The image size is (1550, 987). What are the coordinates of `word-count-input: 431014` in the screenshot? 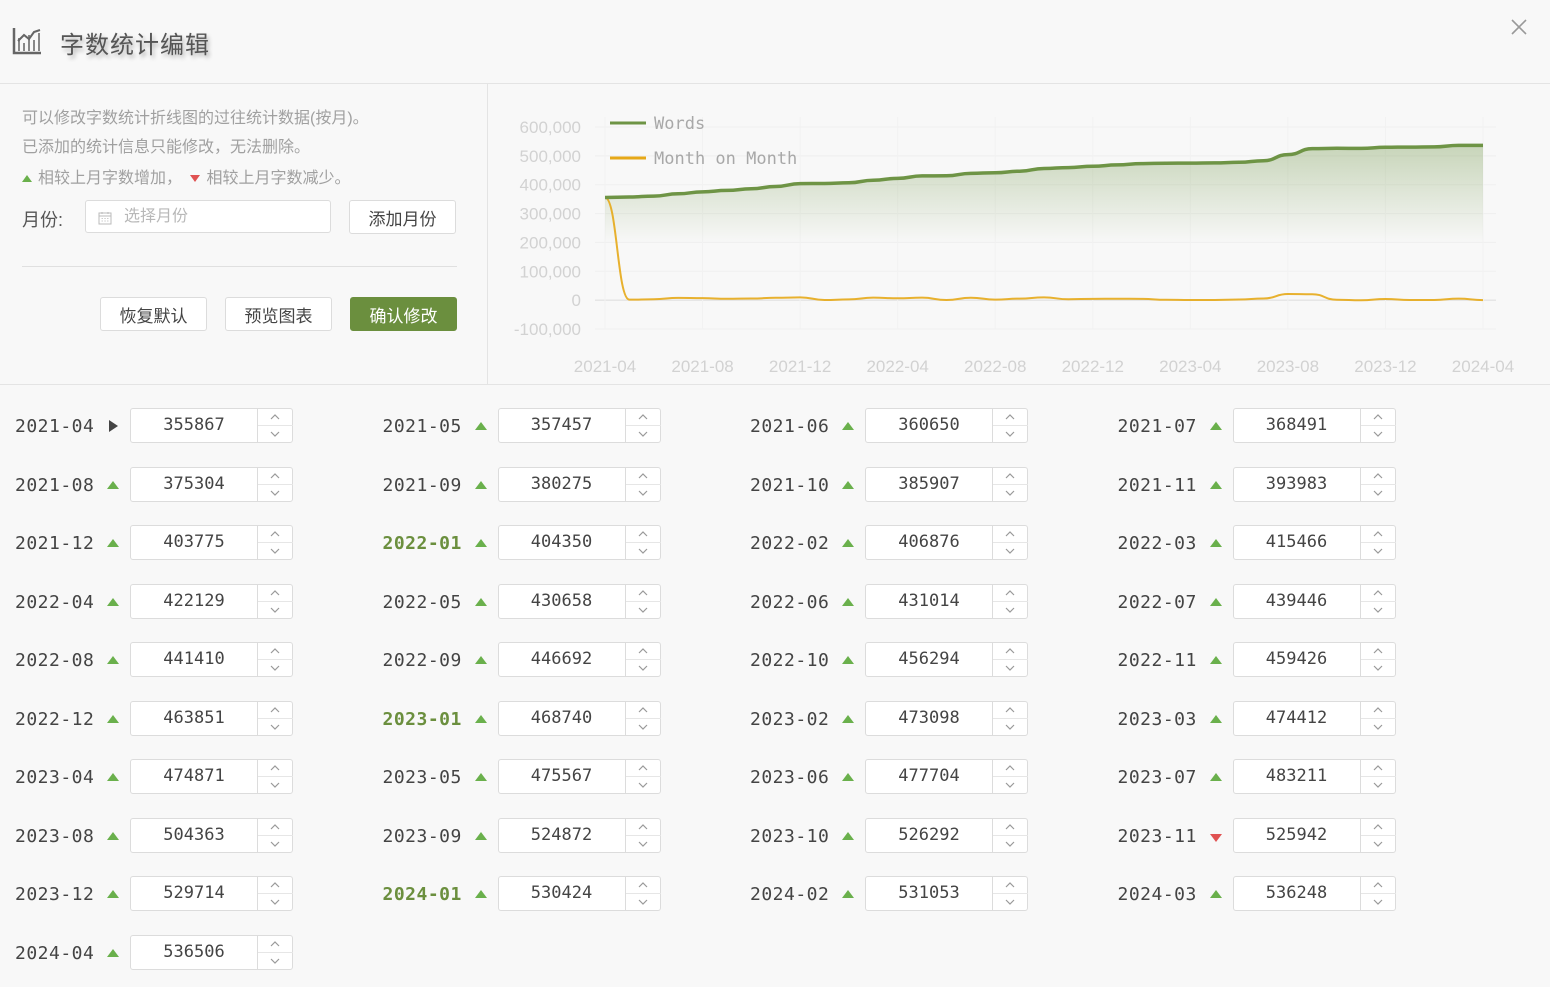 It's located at (946, 601).